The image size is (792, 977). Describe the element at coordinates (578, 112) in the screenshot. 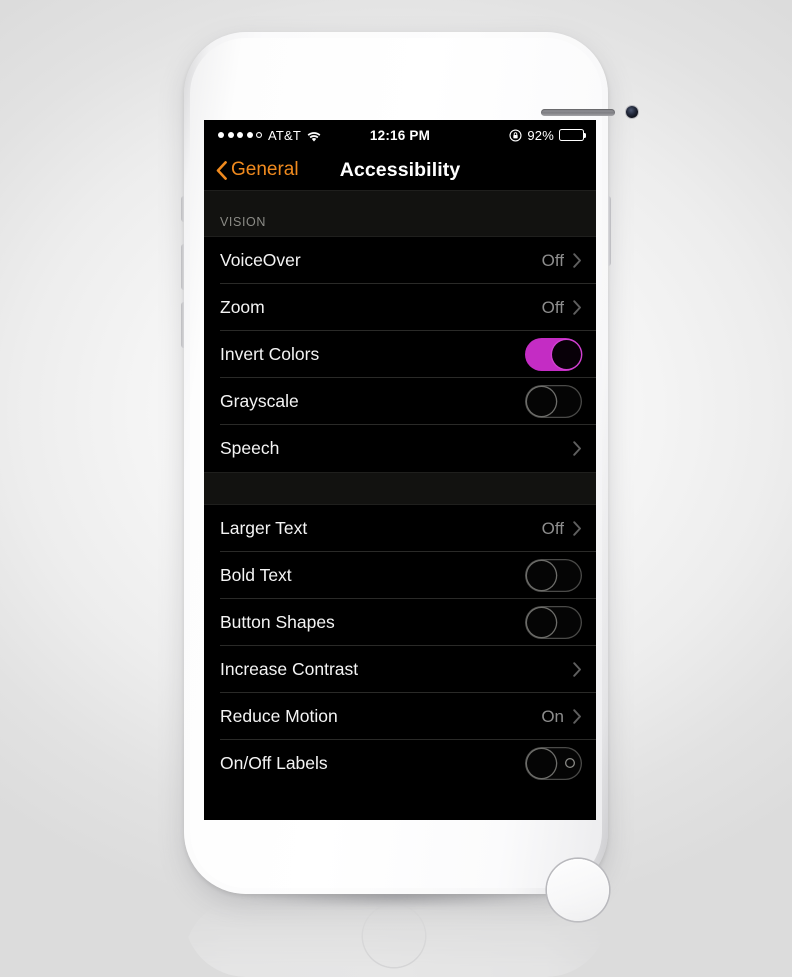

I see `earpiece-speaker-icon` at that location.